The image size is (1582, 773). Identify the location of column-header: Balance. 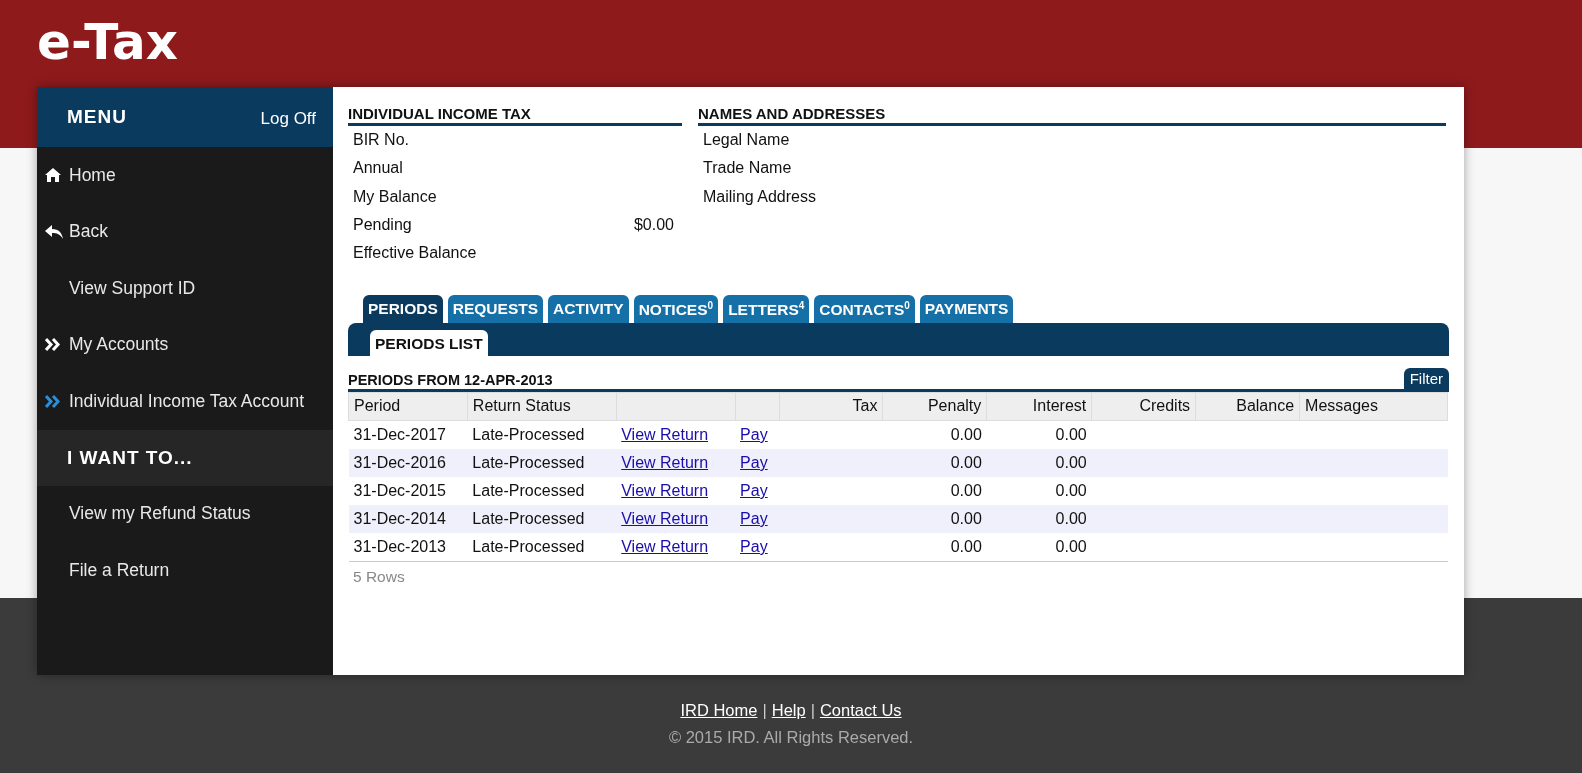
(1247, 406).